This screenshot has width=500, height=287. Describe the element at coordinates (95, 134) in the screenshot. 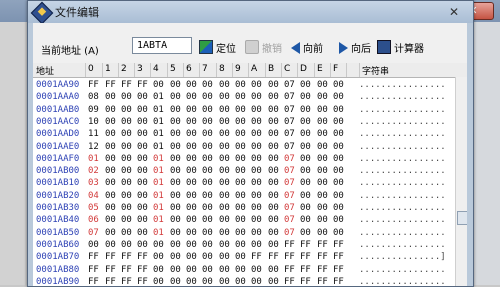

I see `byte-cell: 11` at that location.